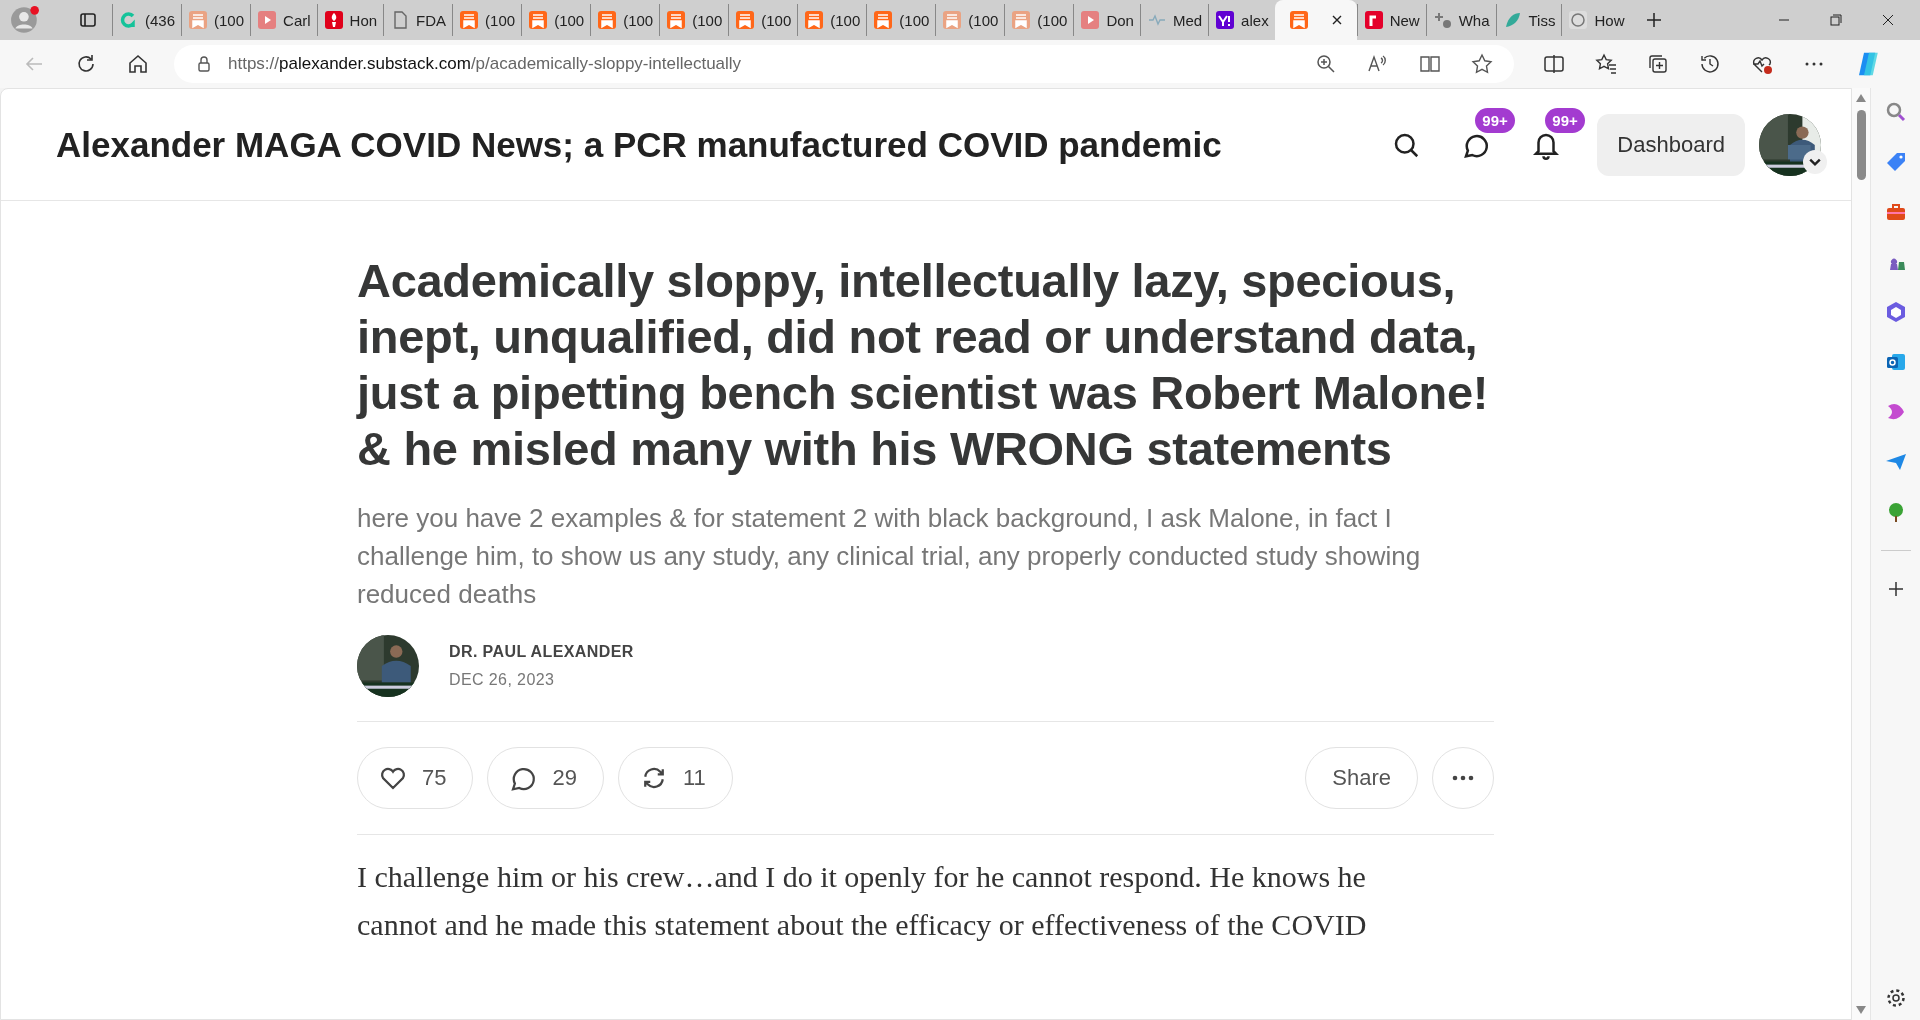 Image resolution: width=1920 pixels, height=1020 pixels. What do you see at coordinates (283, 20) in the screenshot?
I see `browser-tab: Carl` at bounding box center [283, 20].